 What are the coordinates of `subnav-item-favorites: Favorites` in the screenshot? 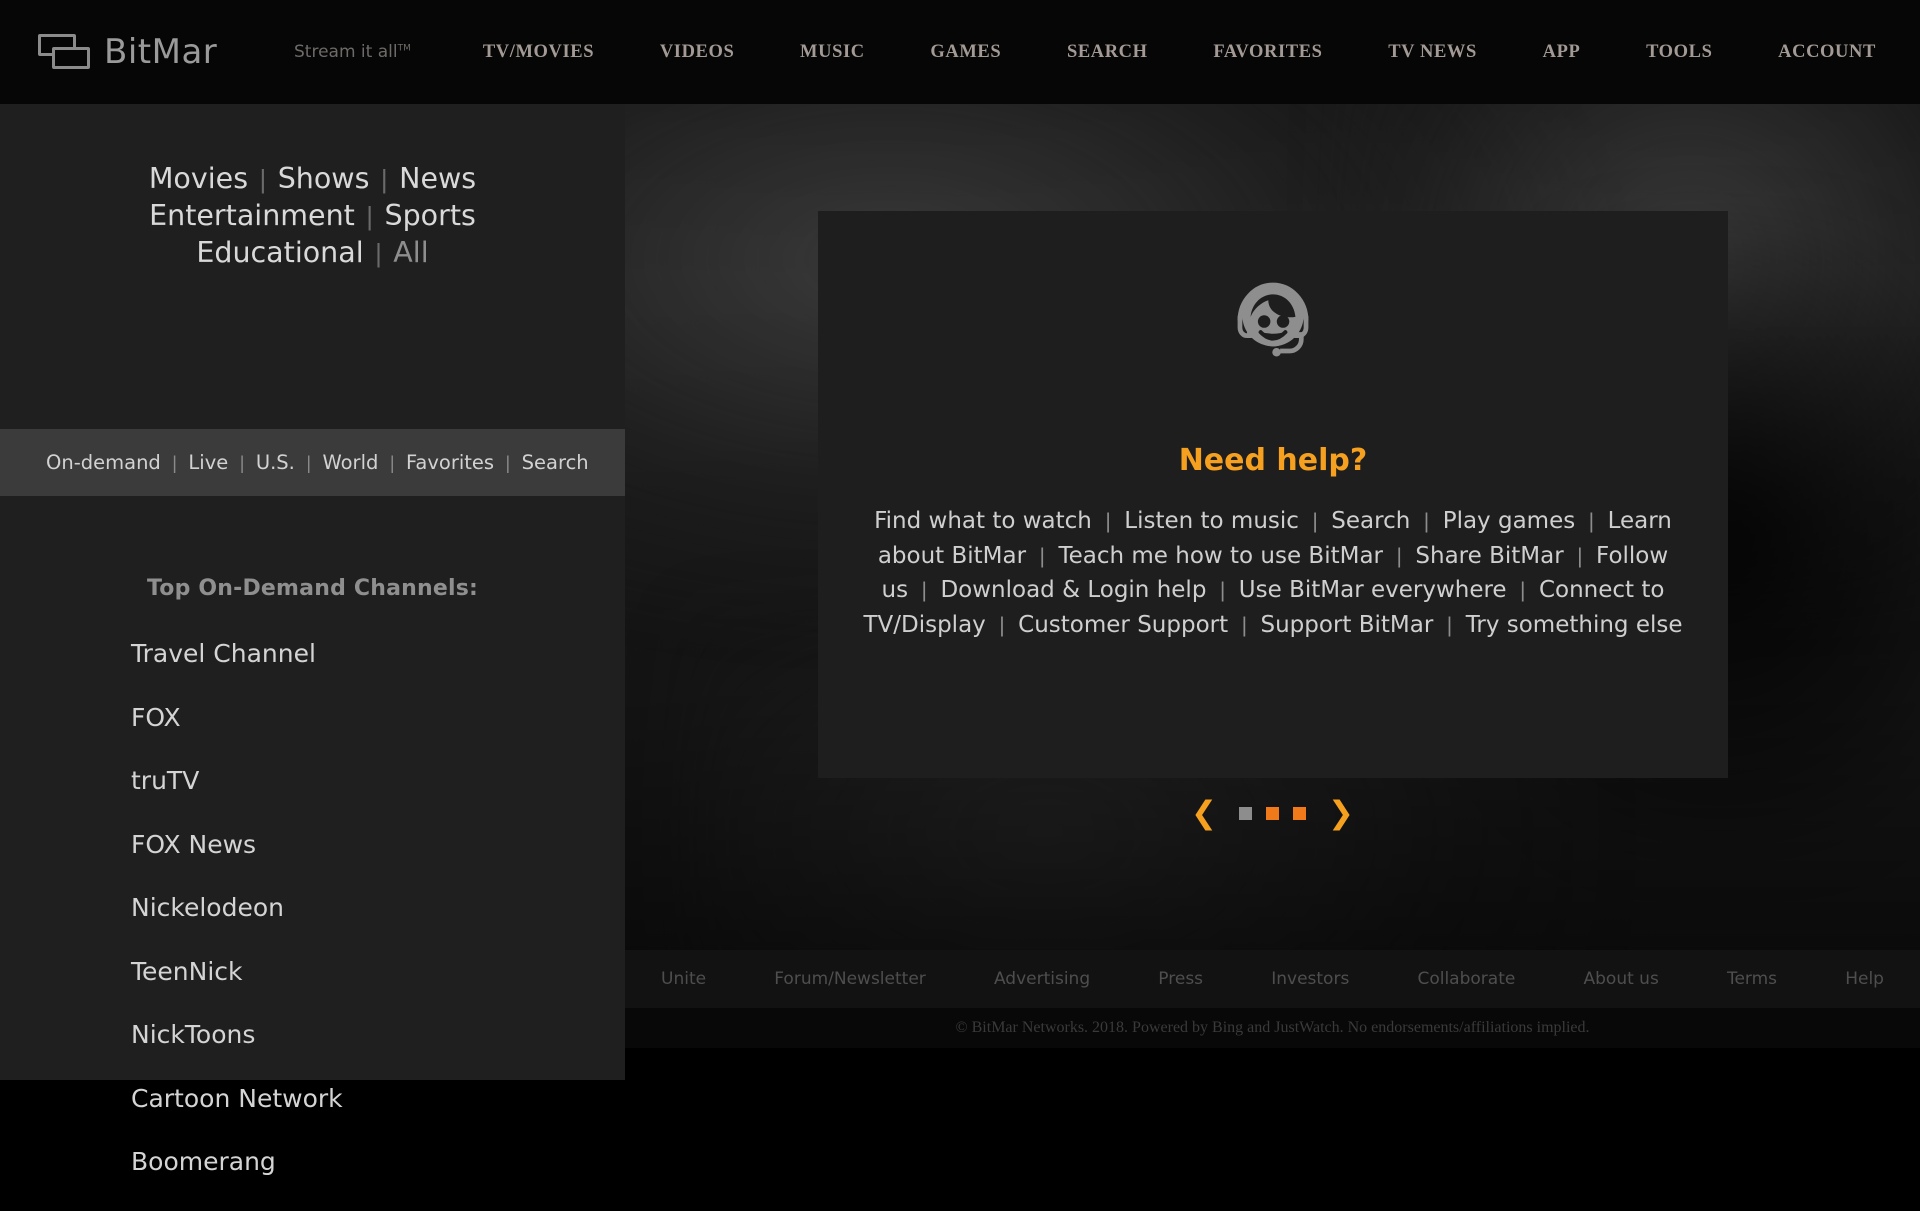 It's located at (450, 462).